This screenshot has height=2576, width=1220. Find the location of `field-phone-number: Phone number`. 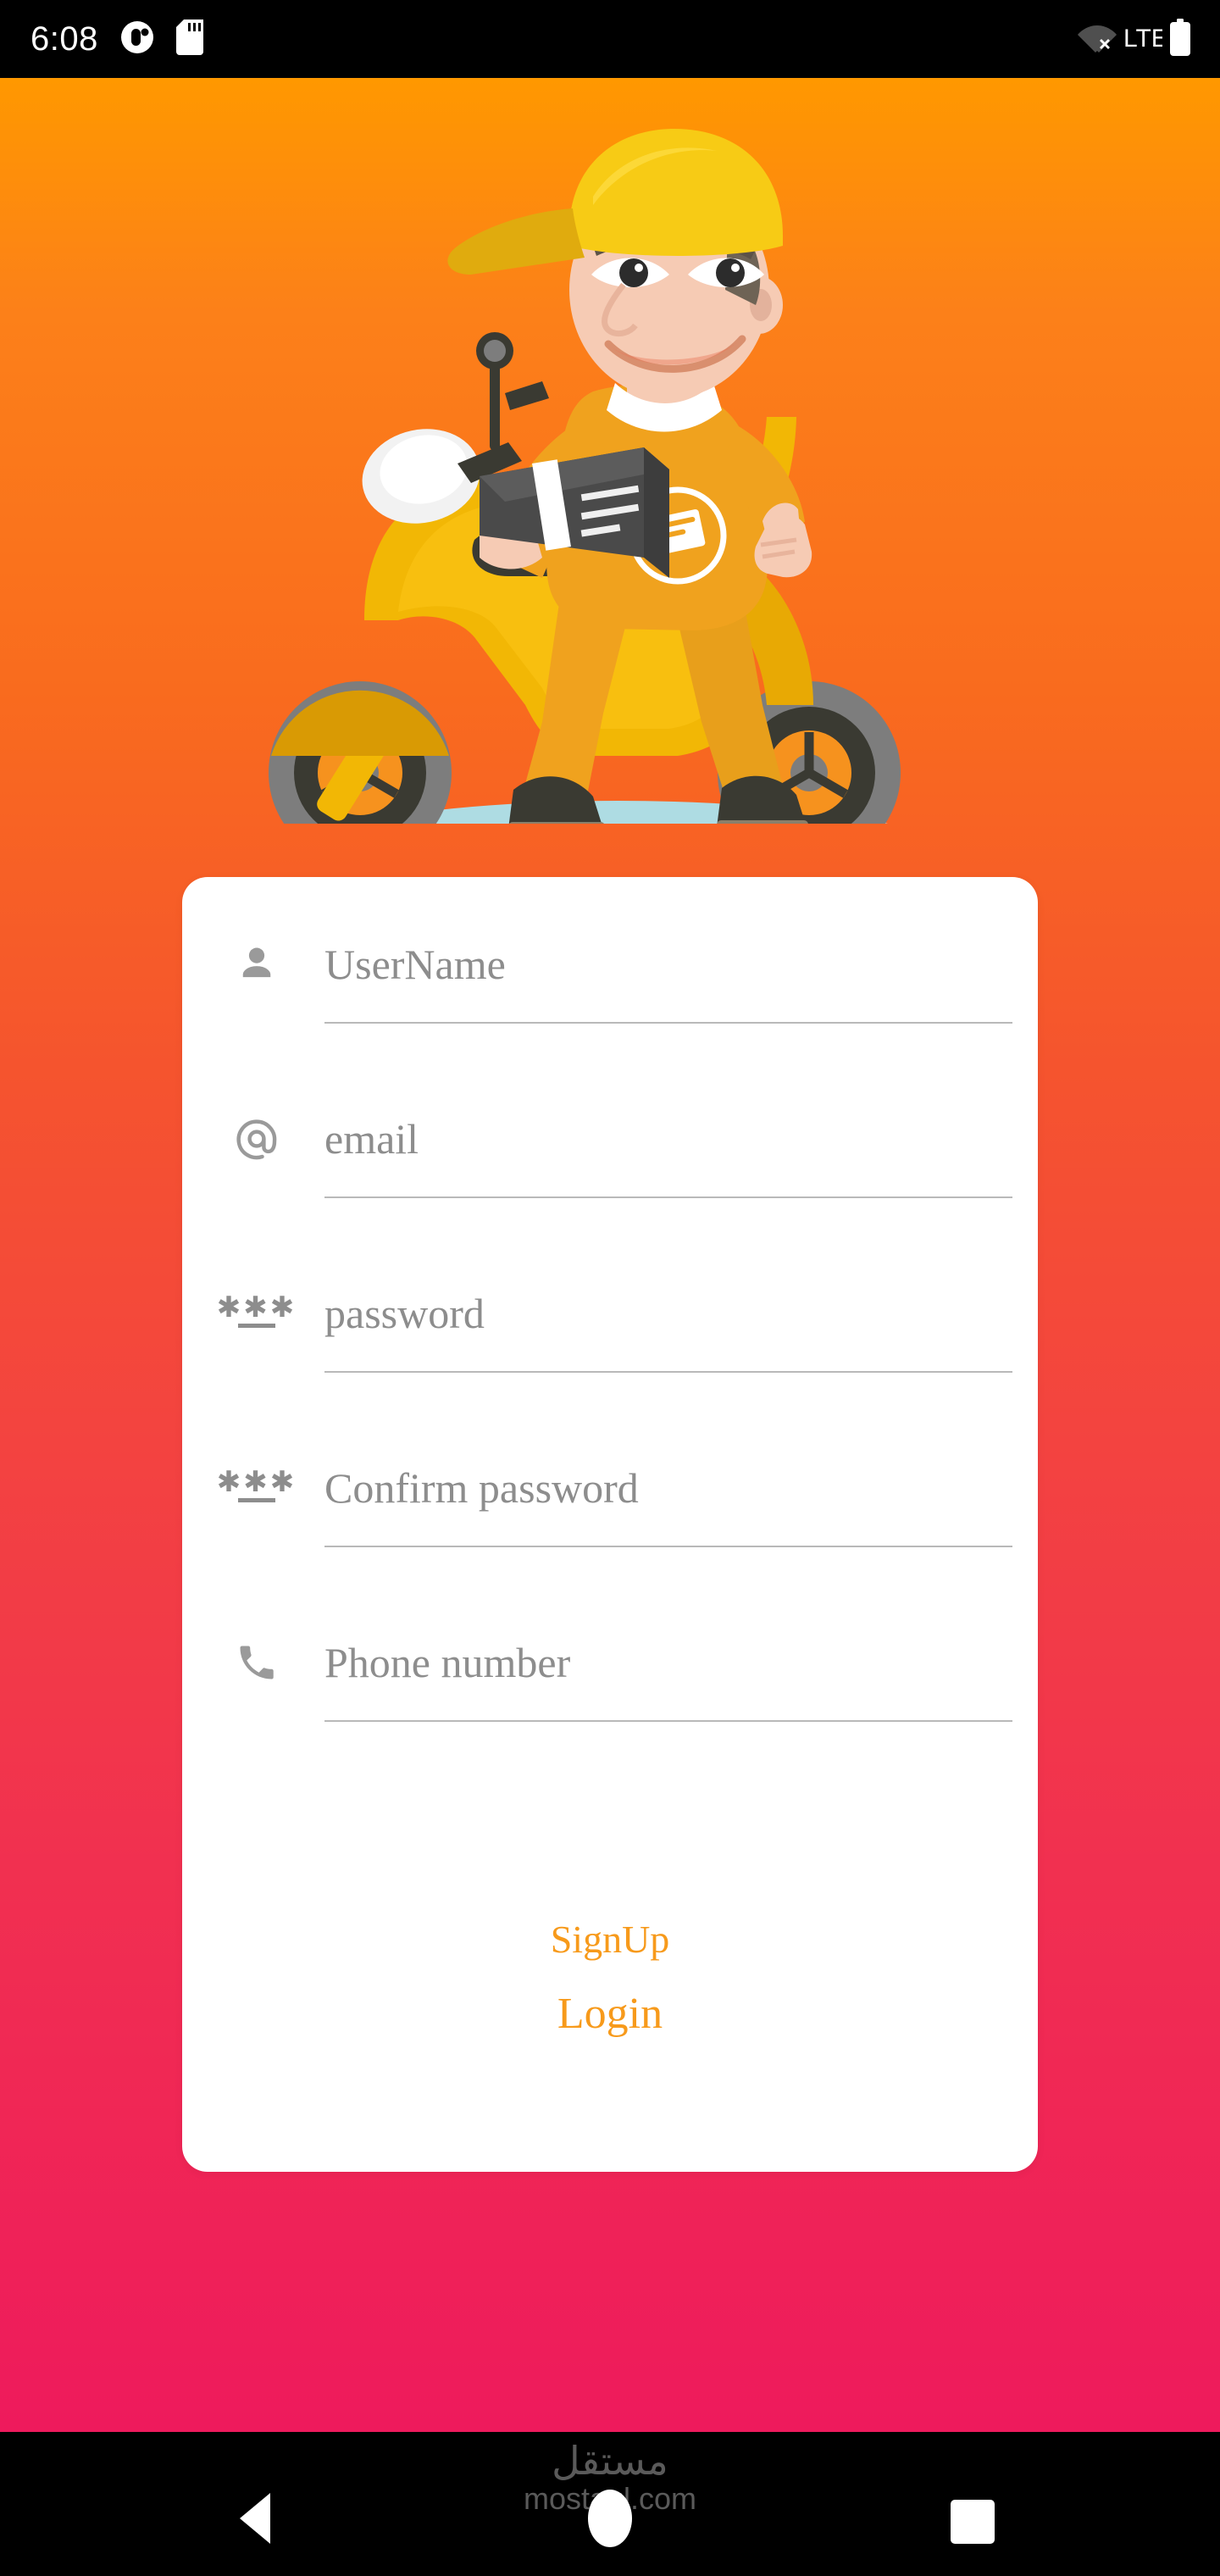

field-phone-number: Phone number is located at coordinates (610, 1662).